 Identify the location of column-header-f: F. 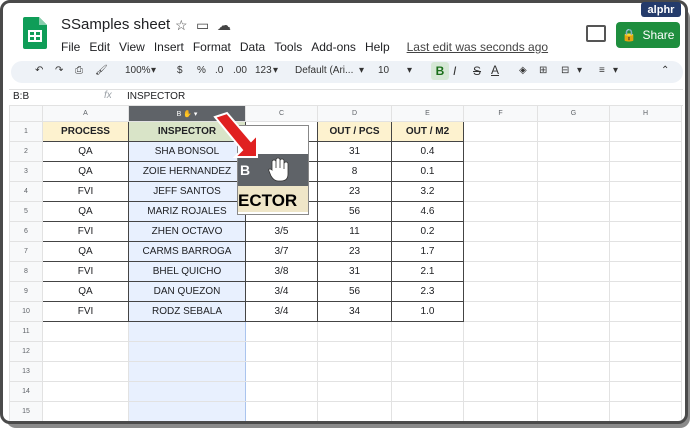
(500, 113).